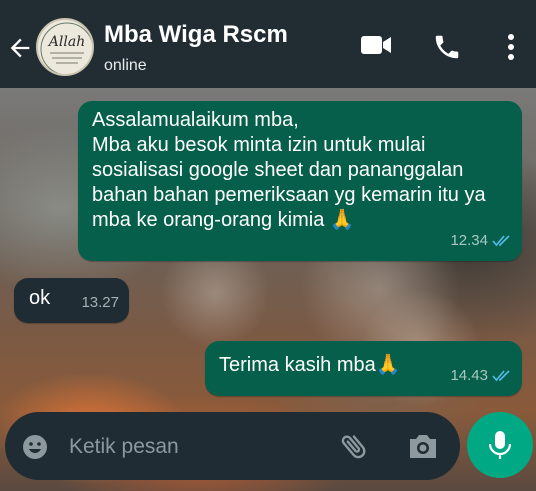 This screenshot has height=491, width=536. What do you see at coordinates (196, 35) in the screenshot?
I see `contact-name: Mba Wiga Rscm` at bounding box center [196, 35].